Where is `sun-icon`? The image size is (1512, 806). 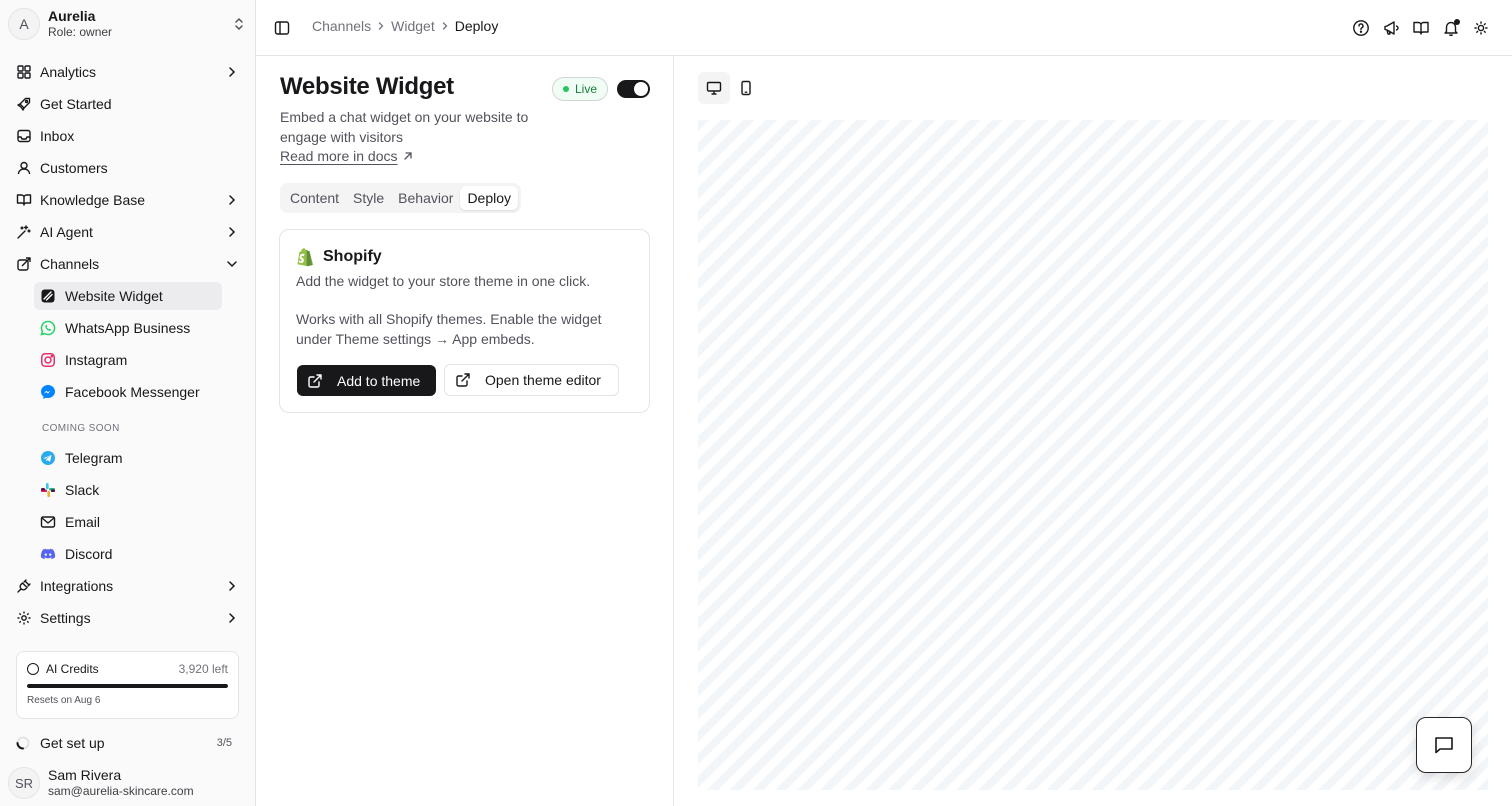 sun-icon is located at coordinates (1481, 28).